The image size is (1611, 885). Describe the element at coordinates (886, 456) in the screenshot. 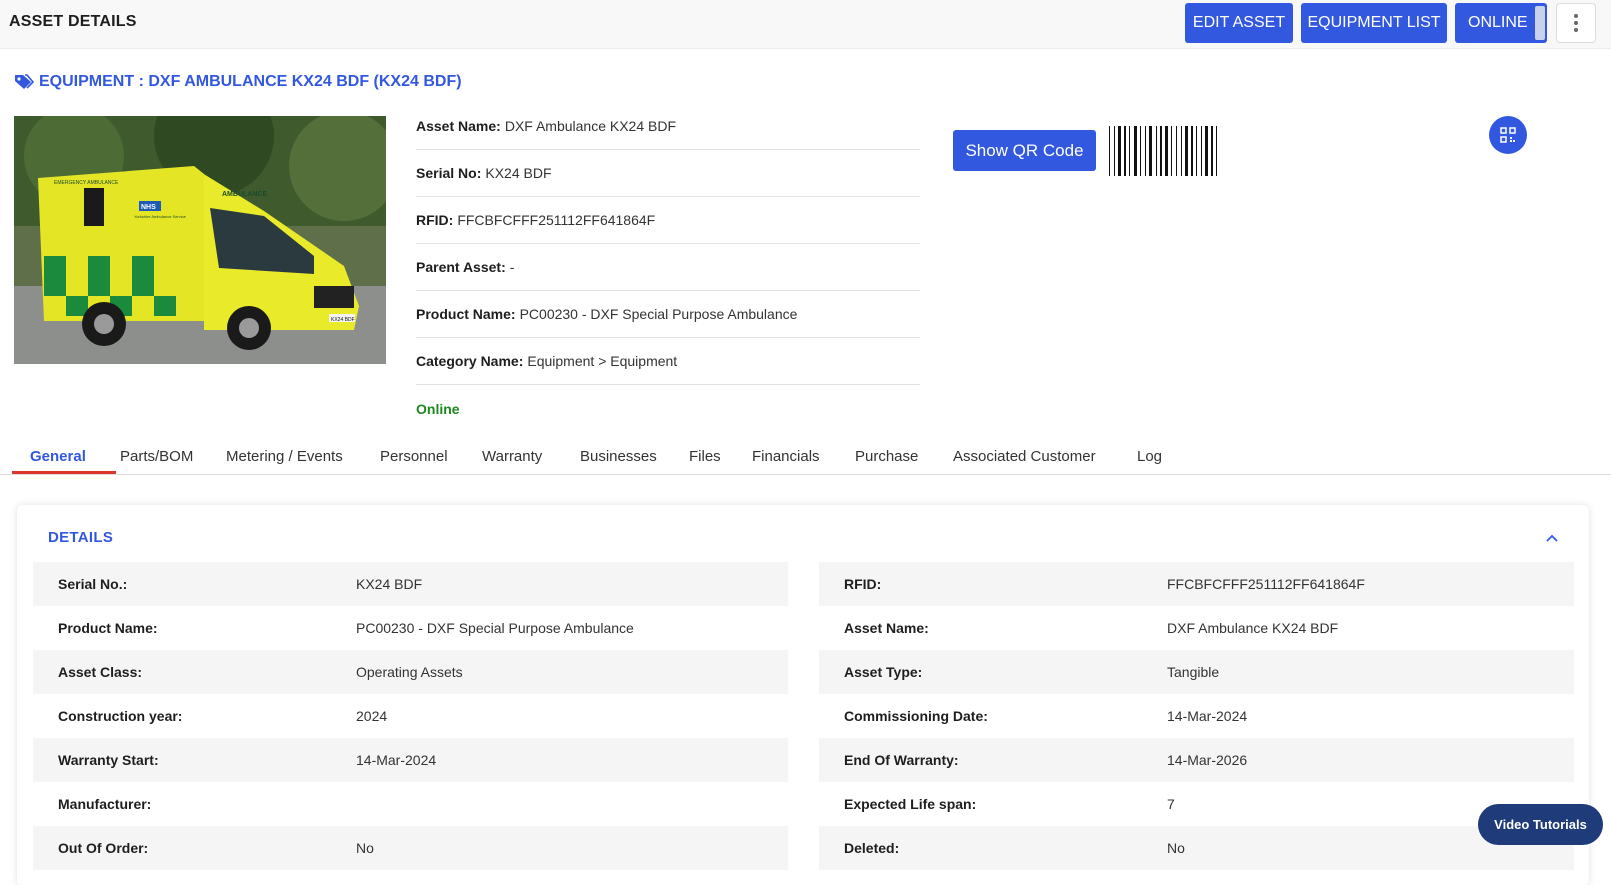

I see `tab-purchase: Purchase` at that location.